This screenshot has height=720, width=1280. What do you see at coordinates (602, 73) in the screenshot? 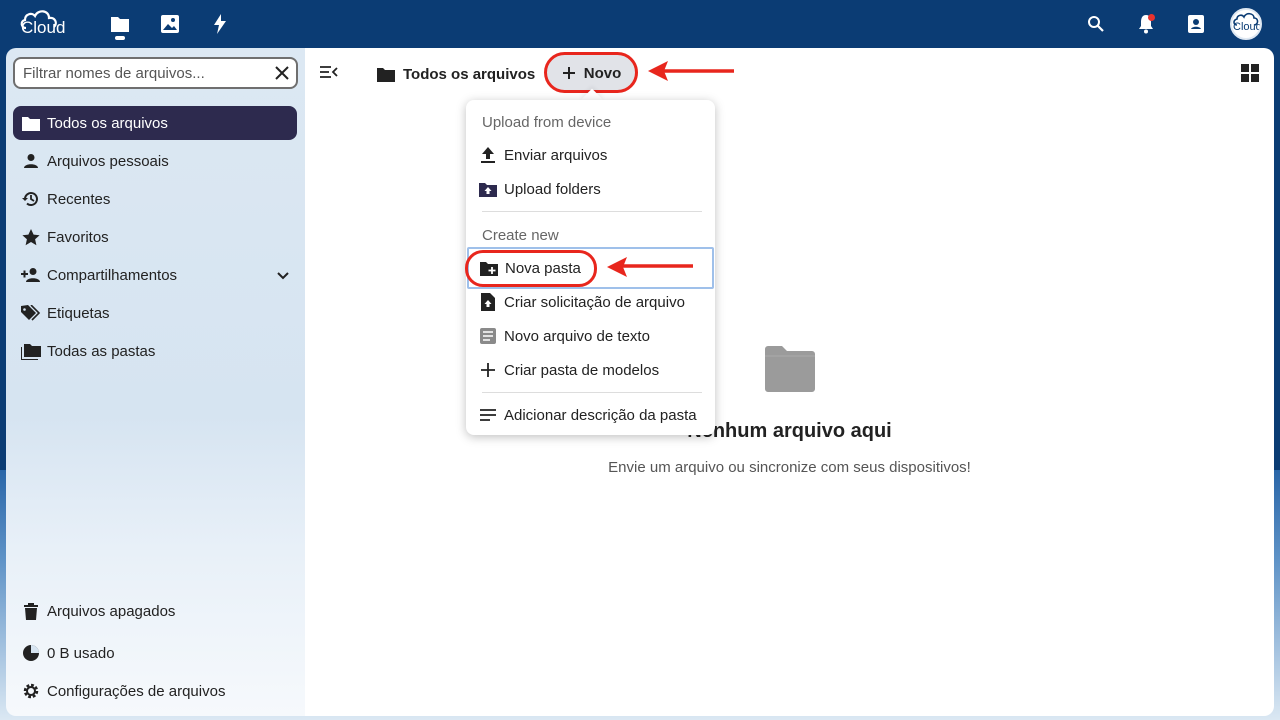
I see `new-button-label: Novo` at bounding box center [602, 73].